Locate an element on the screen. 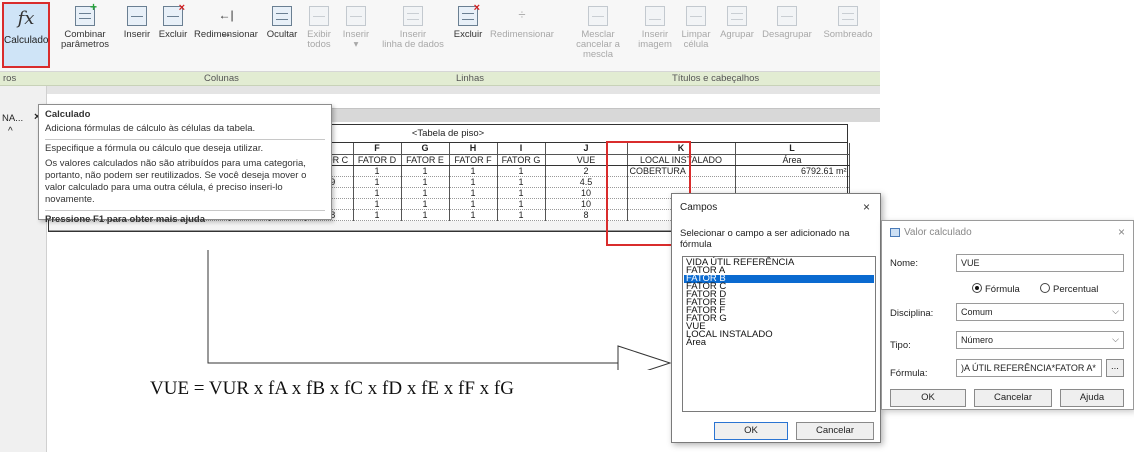 This screenshot has width=1134, height=452. campos-titlebar: Campos × is located at coordinates (776, 208).